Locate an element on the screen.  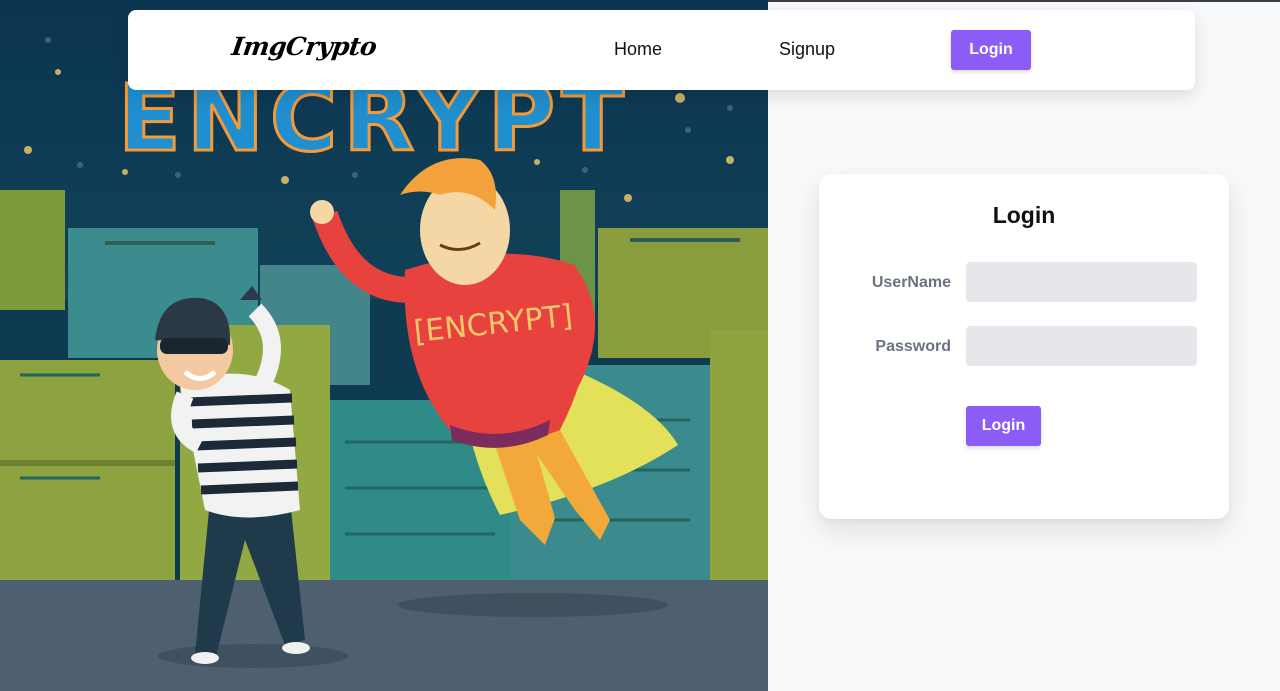
login-title: Login is located at coordinates (1024, 215).